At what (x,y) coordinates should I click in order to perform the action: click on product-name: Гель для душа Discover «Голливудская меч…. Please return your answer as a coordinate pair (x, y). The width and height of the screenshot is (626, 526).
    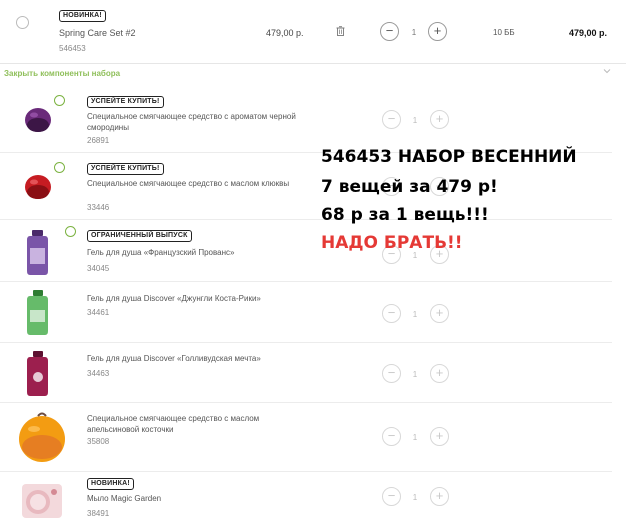
    Looking at the image, I should click on (199, 358).